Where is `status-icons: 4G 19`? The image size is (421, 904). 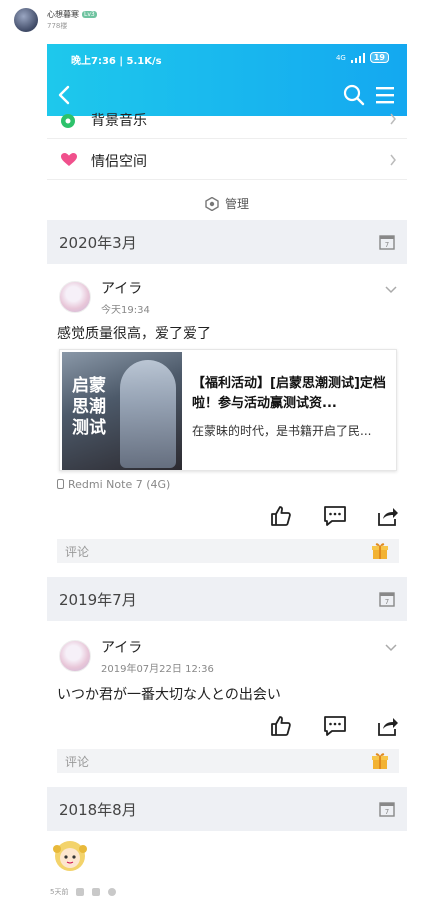
status-icons: 4G 19 is located at coordinates (362, 57).